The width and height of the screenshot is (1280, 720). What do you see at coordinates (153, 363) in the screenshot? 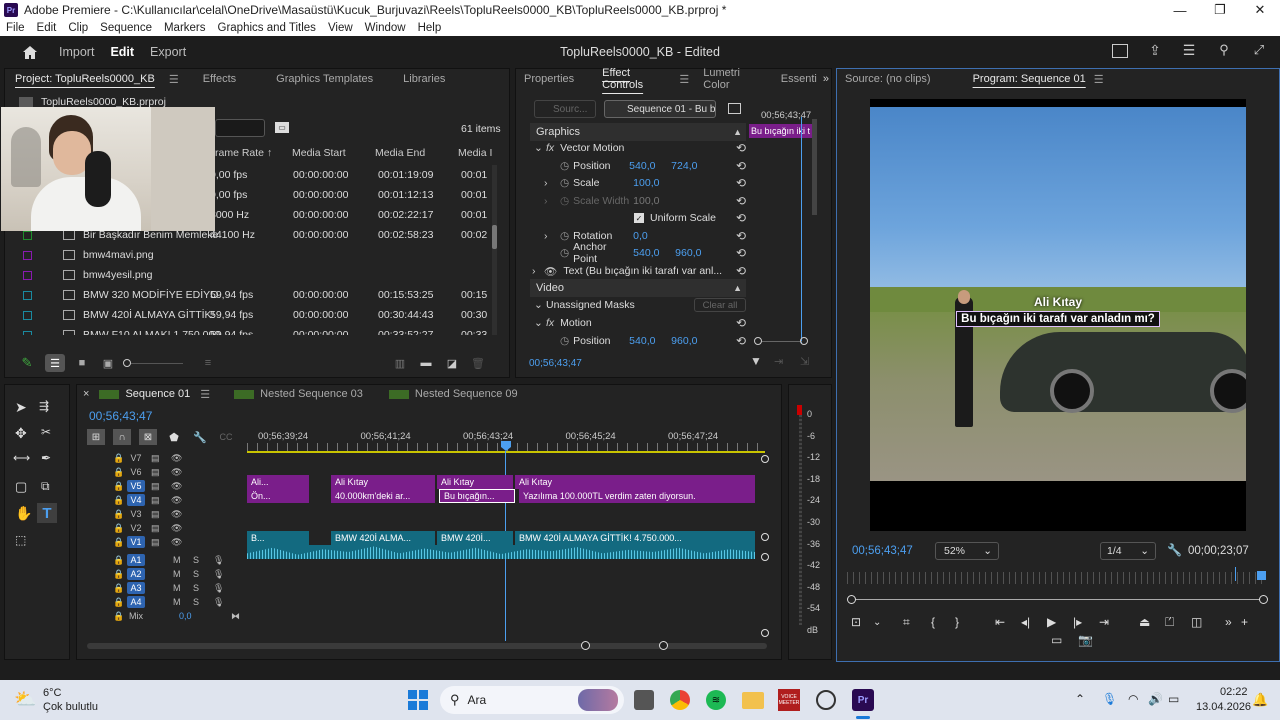
I see `zoom-slider` at bounding box center [153, 363].